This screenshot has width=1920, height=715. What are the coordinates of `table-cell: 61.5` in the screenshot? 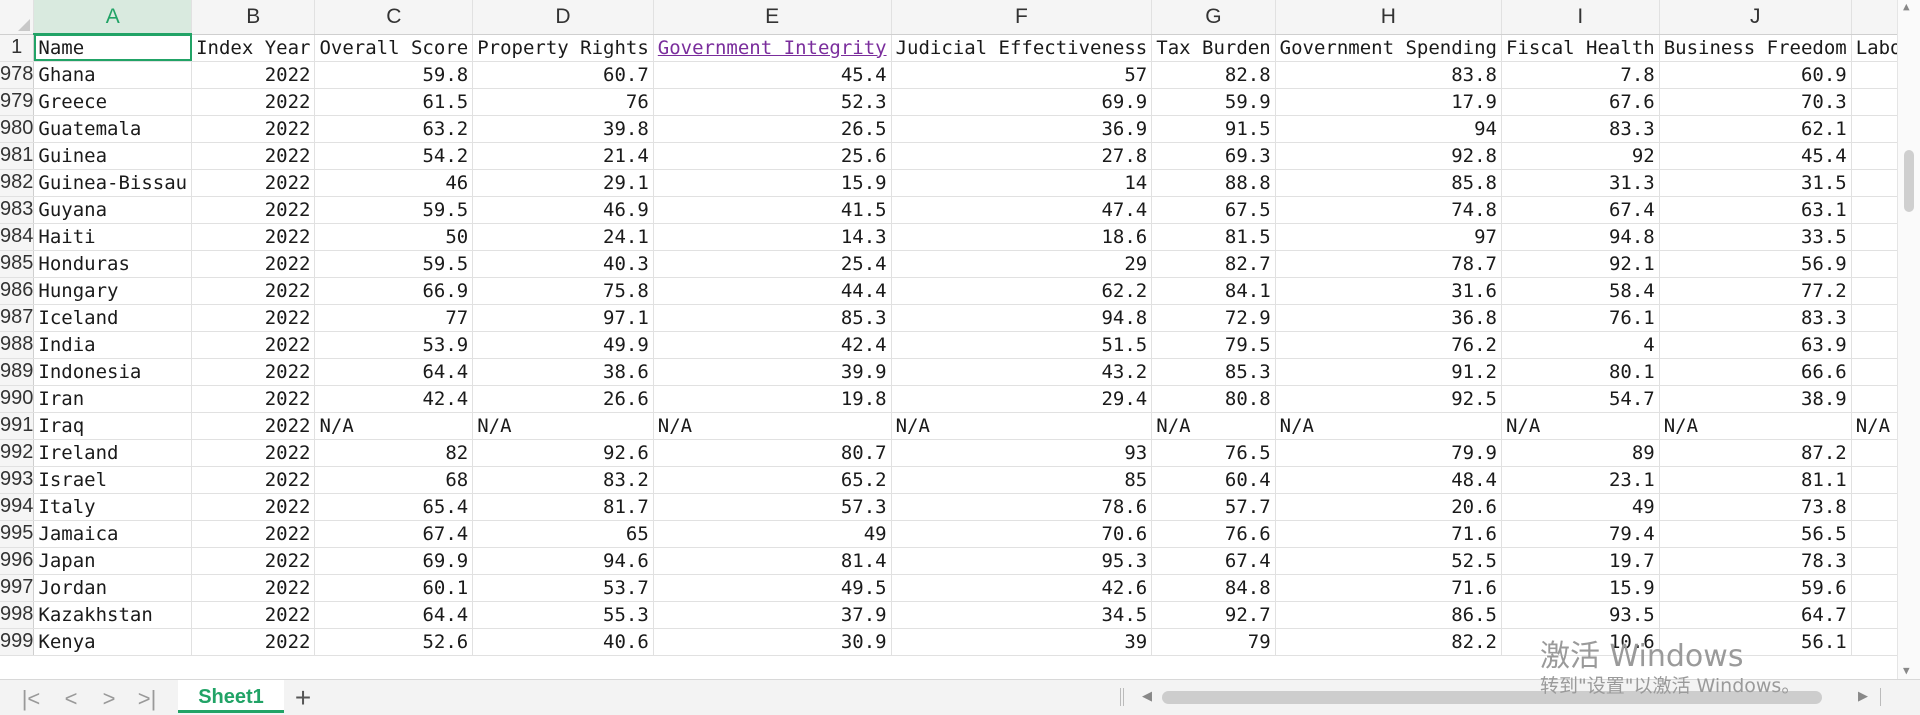 It's located at (394, 102).